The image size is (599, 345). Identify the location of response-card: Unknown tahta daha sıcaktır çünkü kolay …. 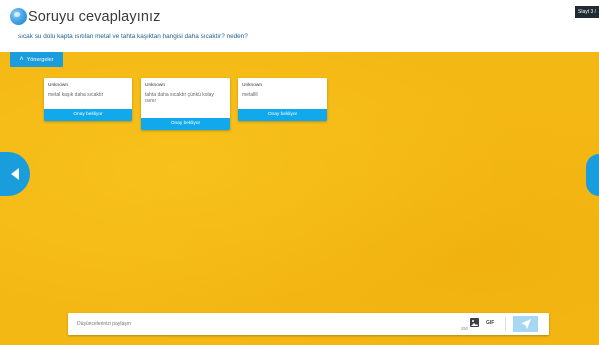
(185, 104).